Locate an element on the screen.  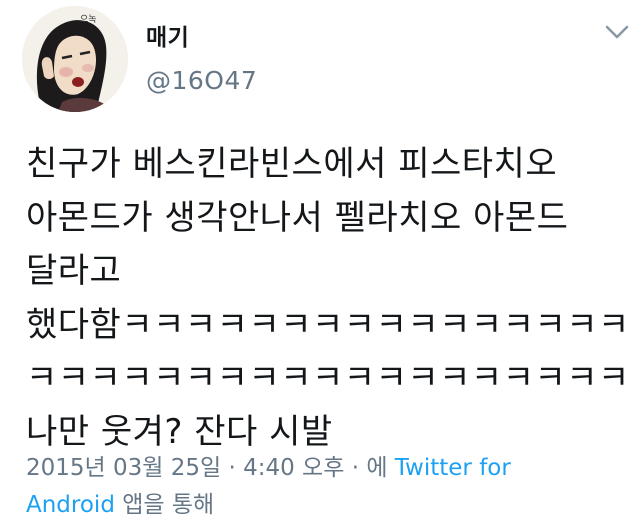
avatar-drawing-icon: 으녹 is located at coordinates (75, 59).